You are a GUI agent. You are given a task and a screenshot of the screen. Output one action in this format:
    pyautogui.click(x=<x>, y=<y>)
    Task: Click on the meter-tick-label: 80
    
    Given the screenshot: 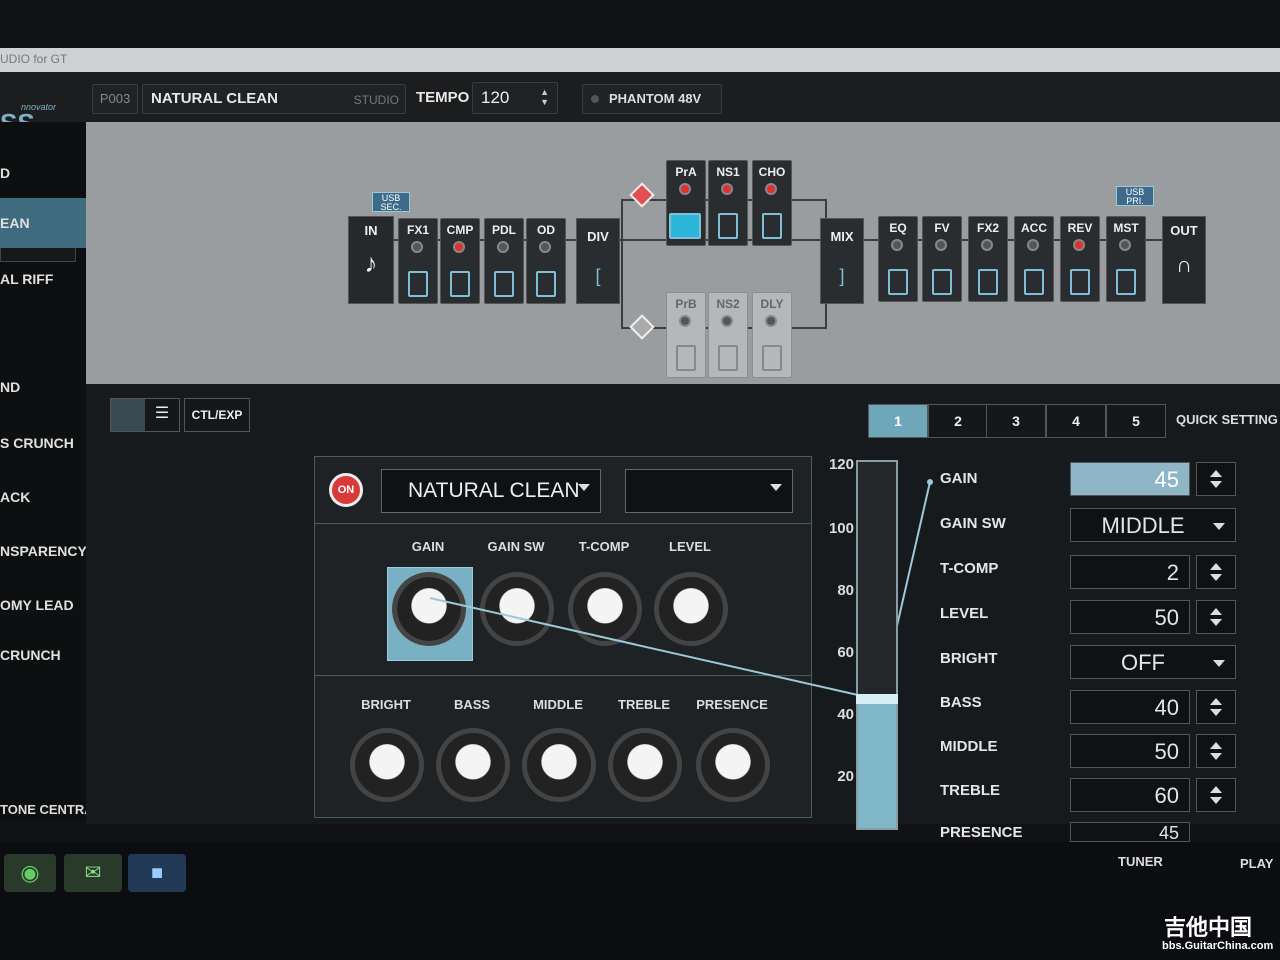 What is the action you would take?
    pyautogui.click(x=845, y=590)
    